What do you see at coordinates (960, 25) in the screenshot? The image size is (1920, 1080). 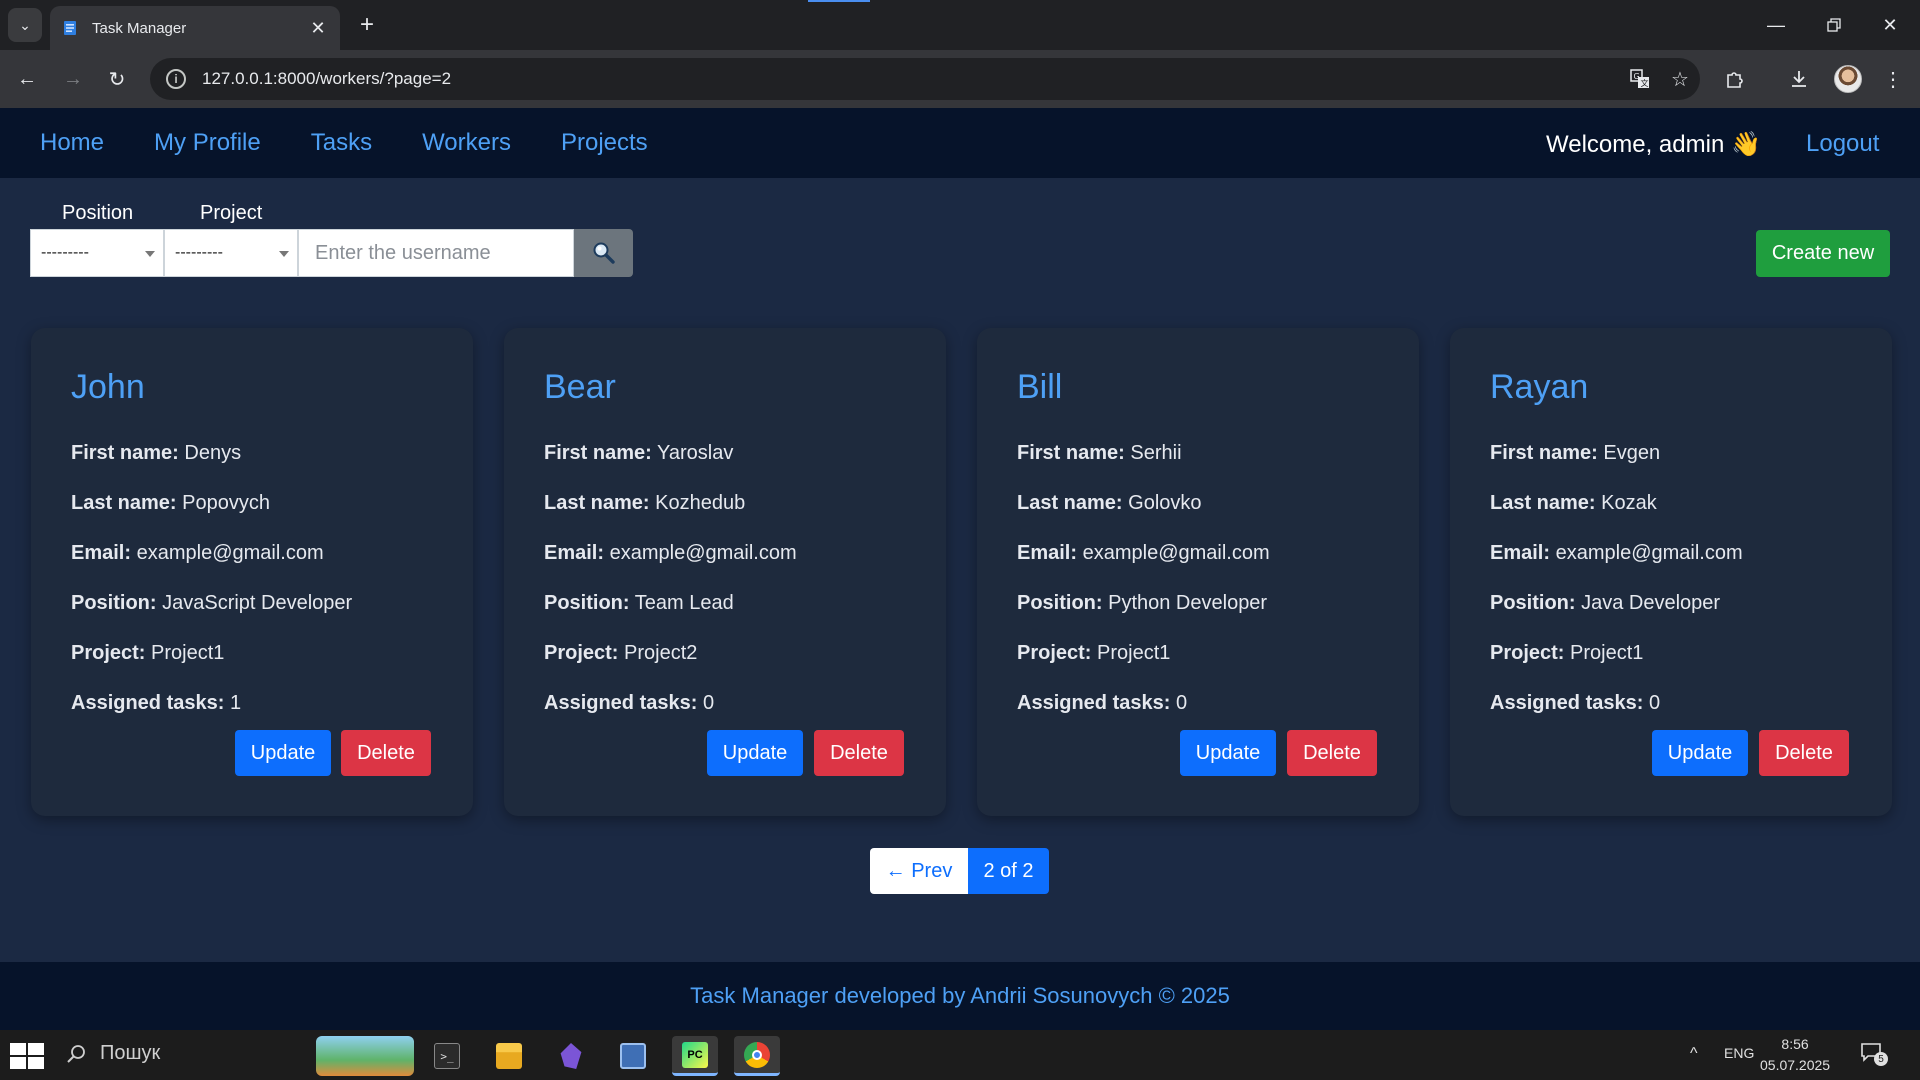 I see `browser-tabstrip: ⌄ Task Manager ✕ + — ✕` at bounding box center [960, 25].